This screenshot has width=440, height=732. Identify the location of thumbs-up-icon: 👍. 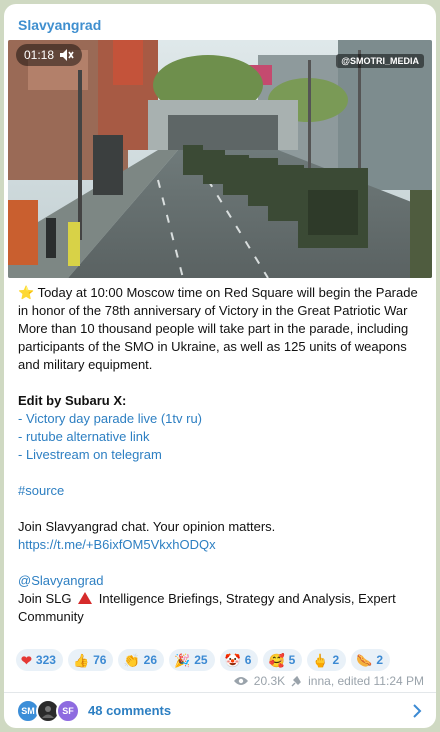
(81, 660).